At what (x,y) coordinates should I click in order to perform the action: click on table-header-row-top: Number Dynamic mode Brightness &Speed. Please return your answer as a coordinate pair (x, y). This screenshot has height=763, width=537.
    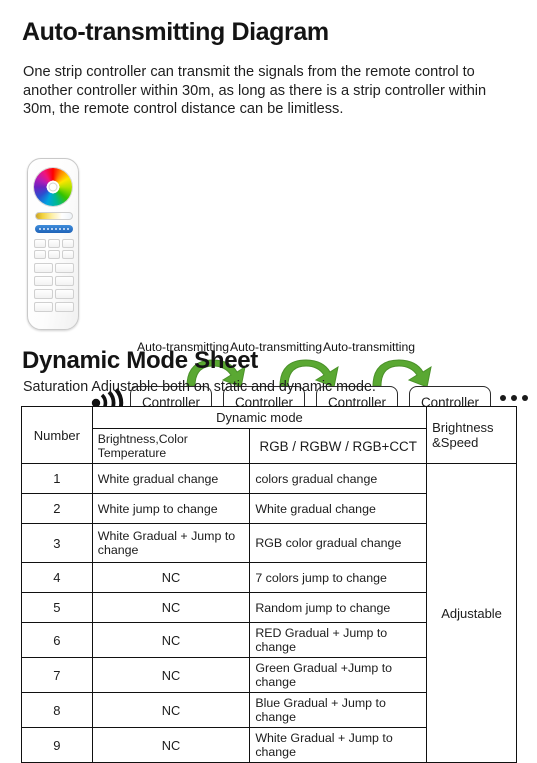
    Looking at the image, I should click on (269, 435).